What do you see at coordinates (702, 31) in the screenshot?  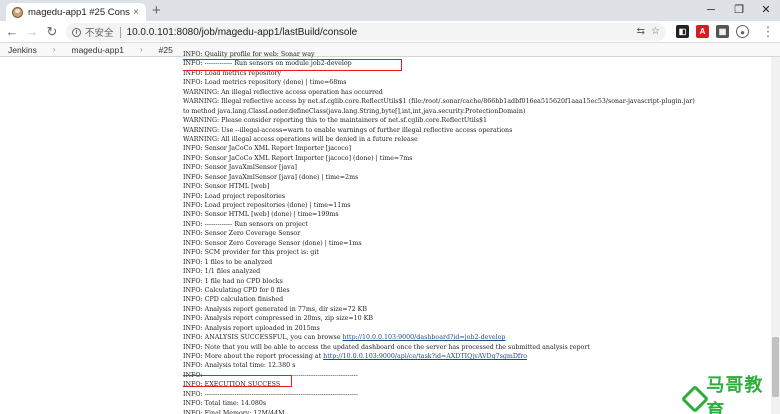 I see `pdf-extension-icon: A` at bounding box center [702, 31].